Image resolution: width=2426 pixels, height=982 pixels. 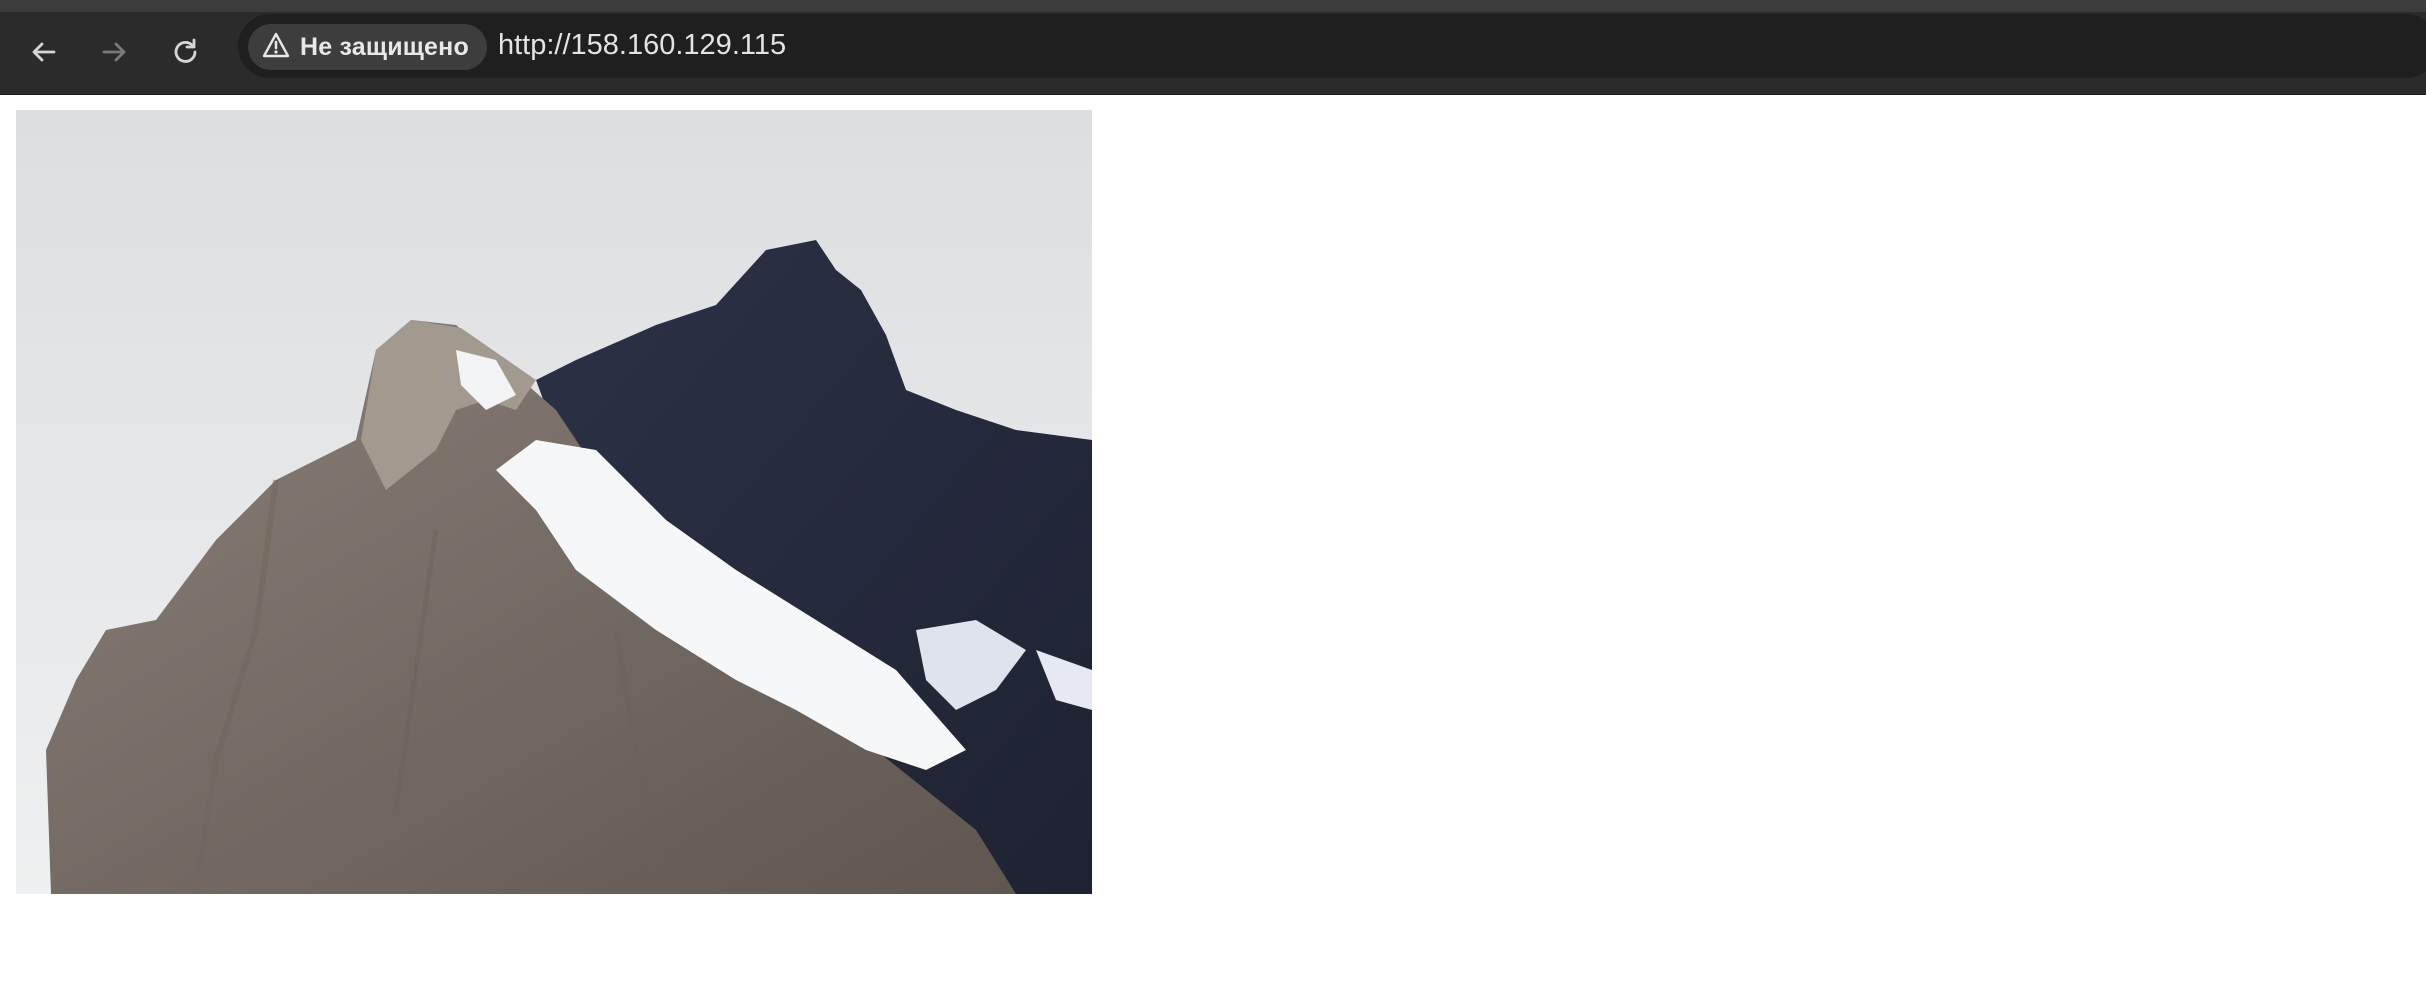 I want to click on arrow-right-icon, so click(x=114, y=52).